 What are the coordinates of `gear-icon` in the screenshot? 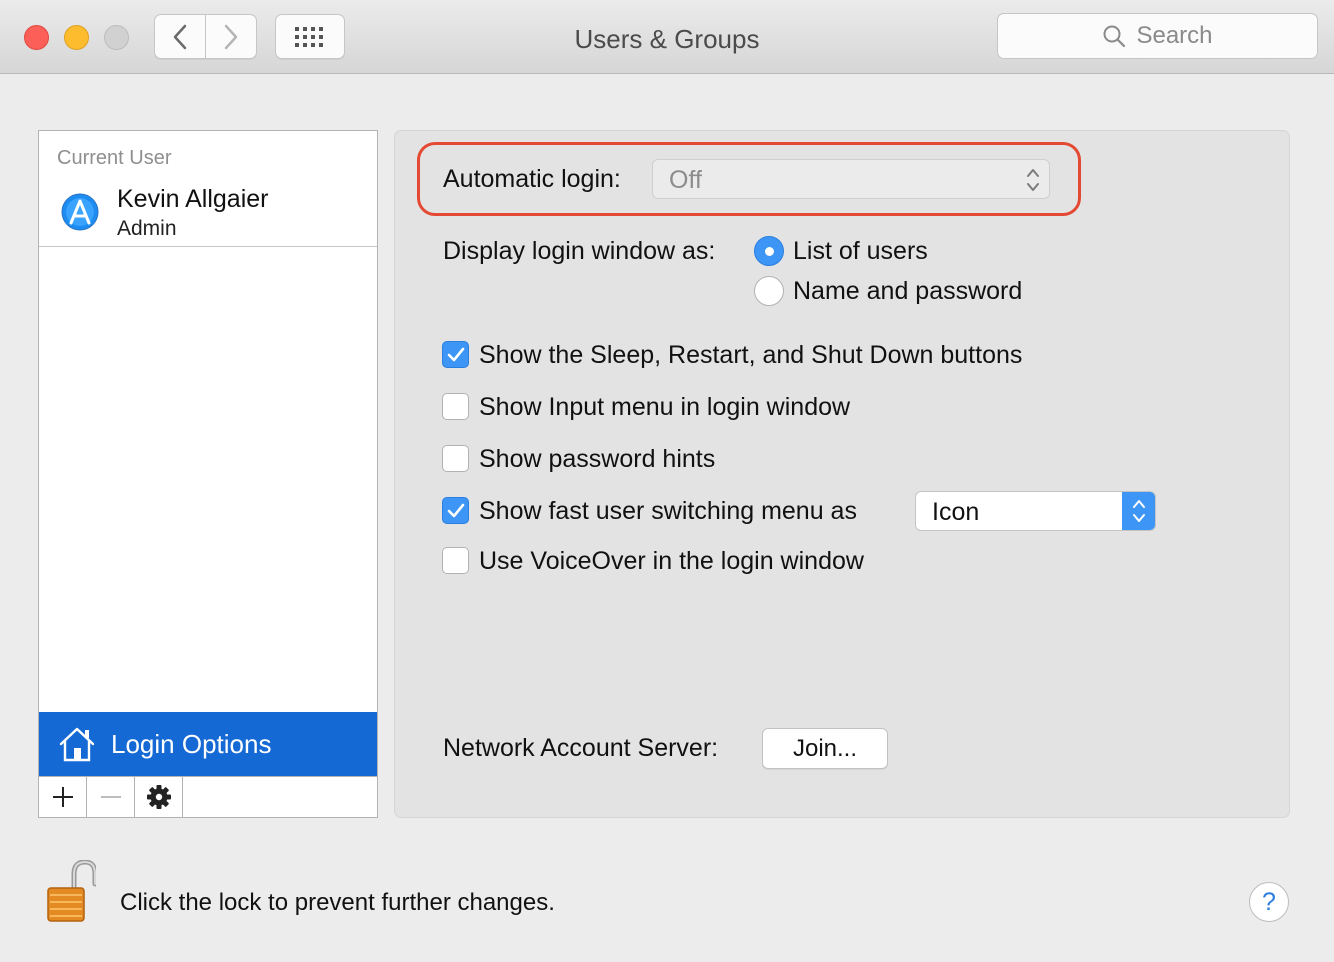 It's located at (158, 797).